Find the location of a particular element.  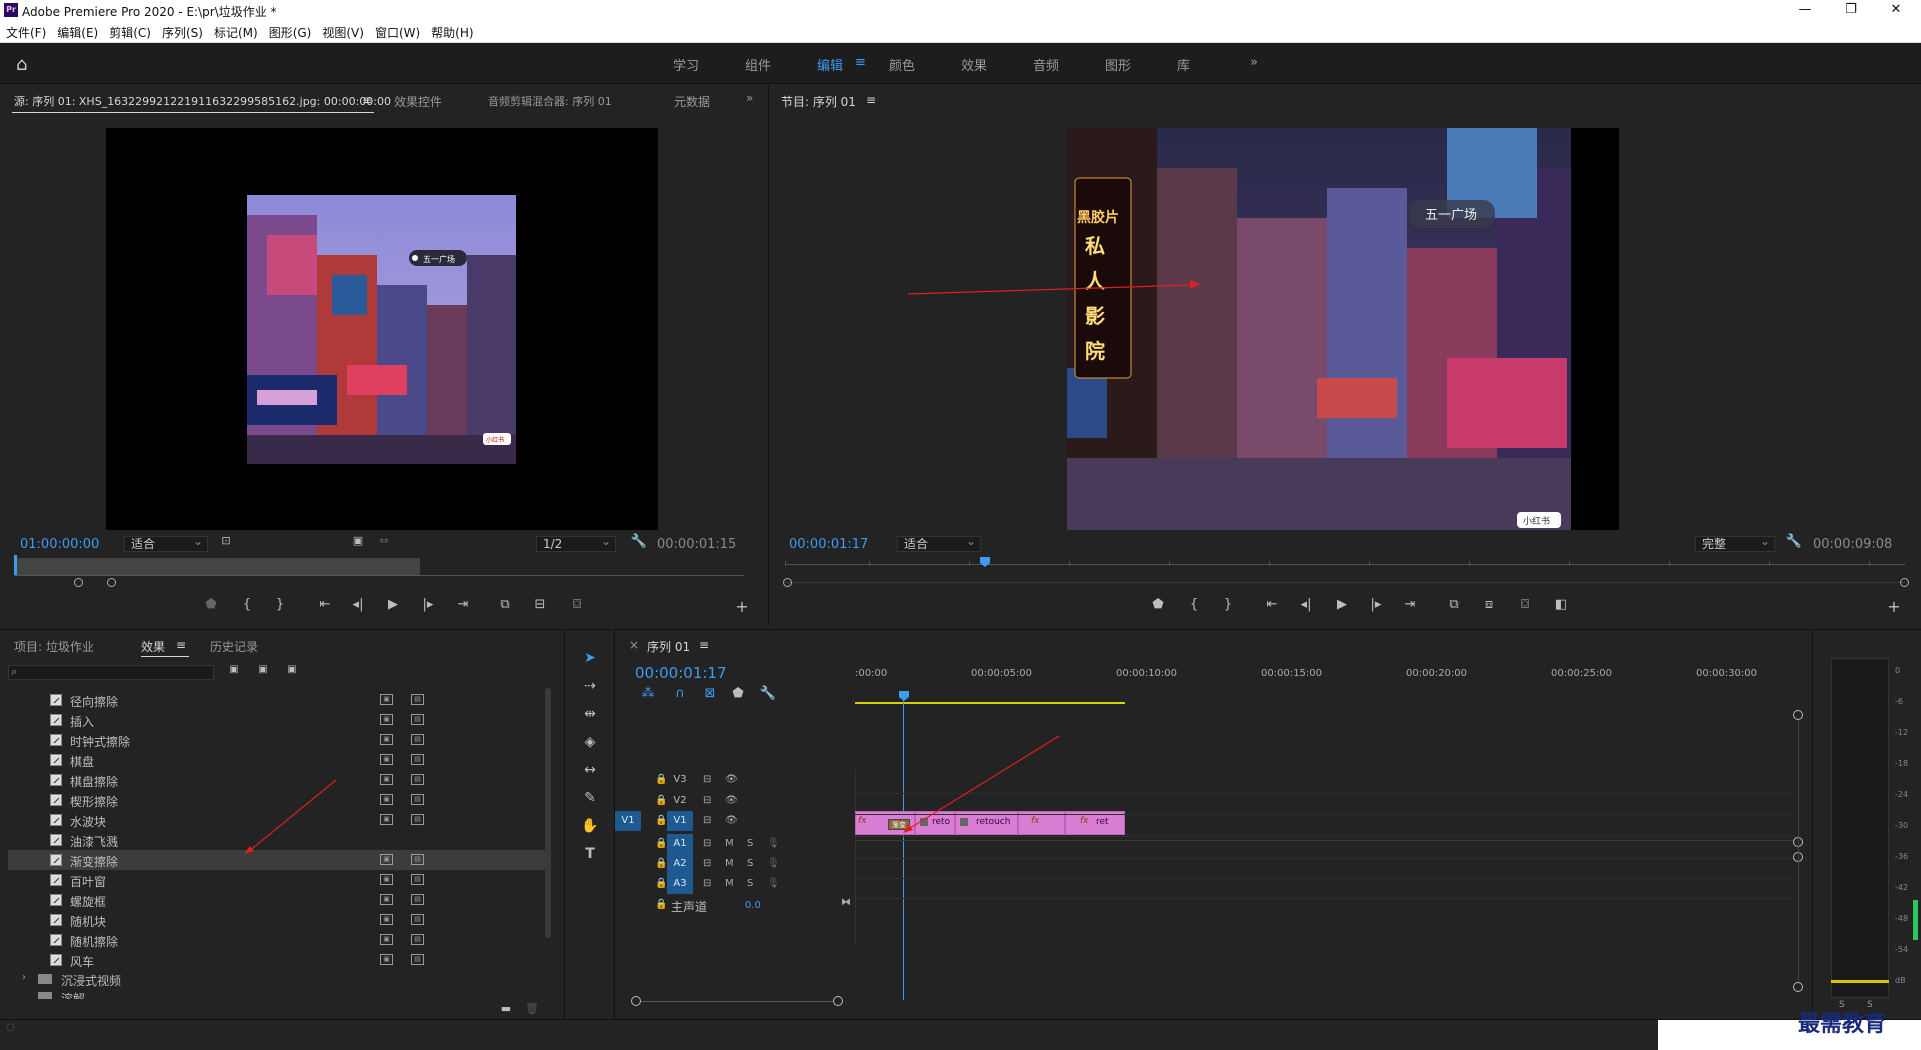

extract-icon: ⧈ is located at coordinates (1489, 604).